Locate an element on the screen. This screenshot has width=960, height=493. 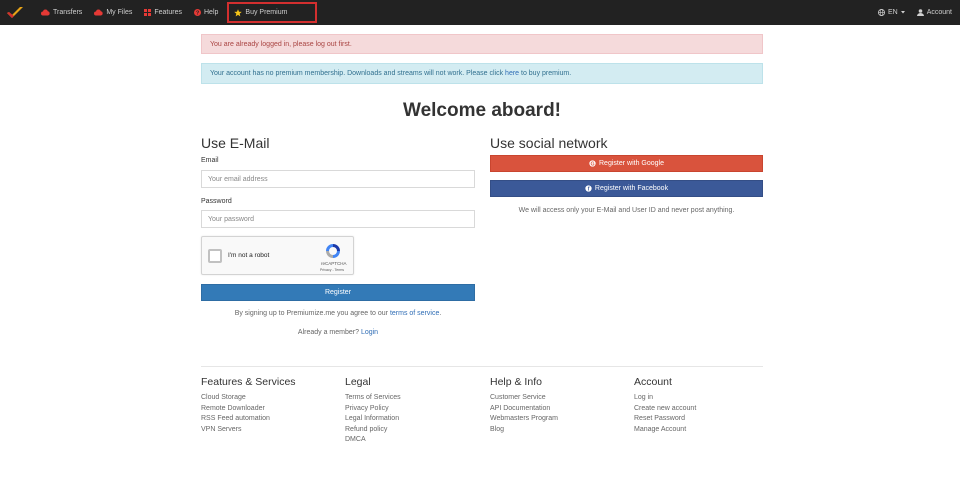
footer-link: Privacy Policy is located at coordinates (415, 409).